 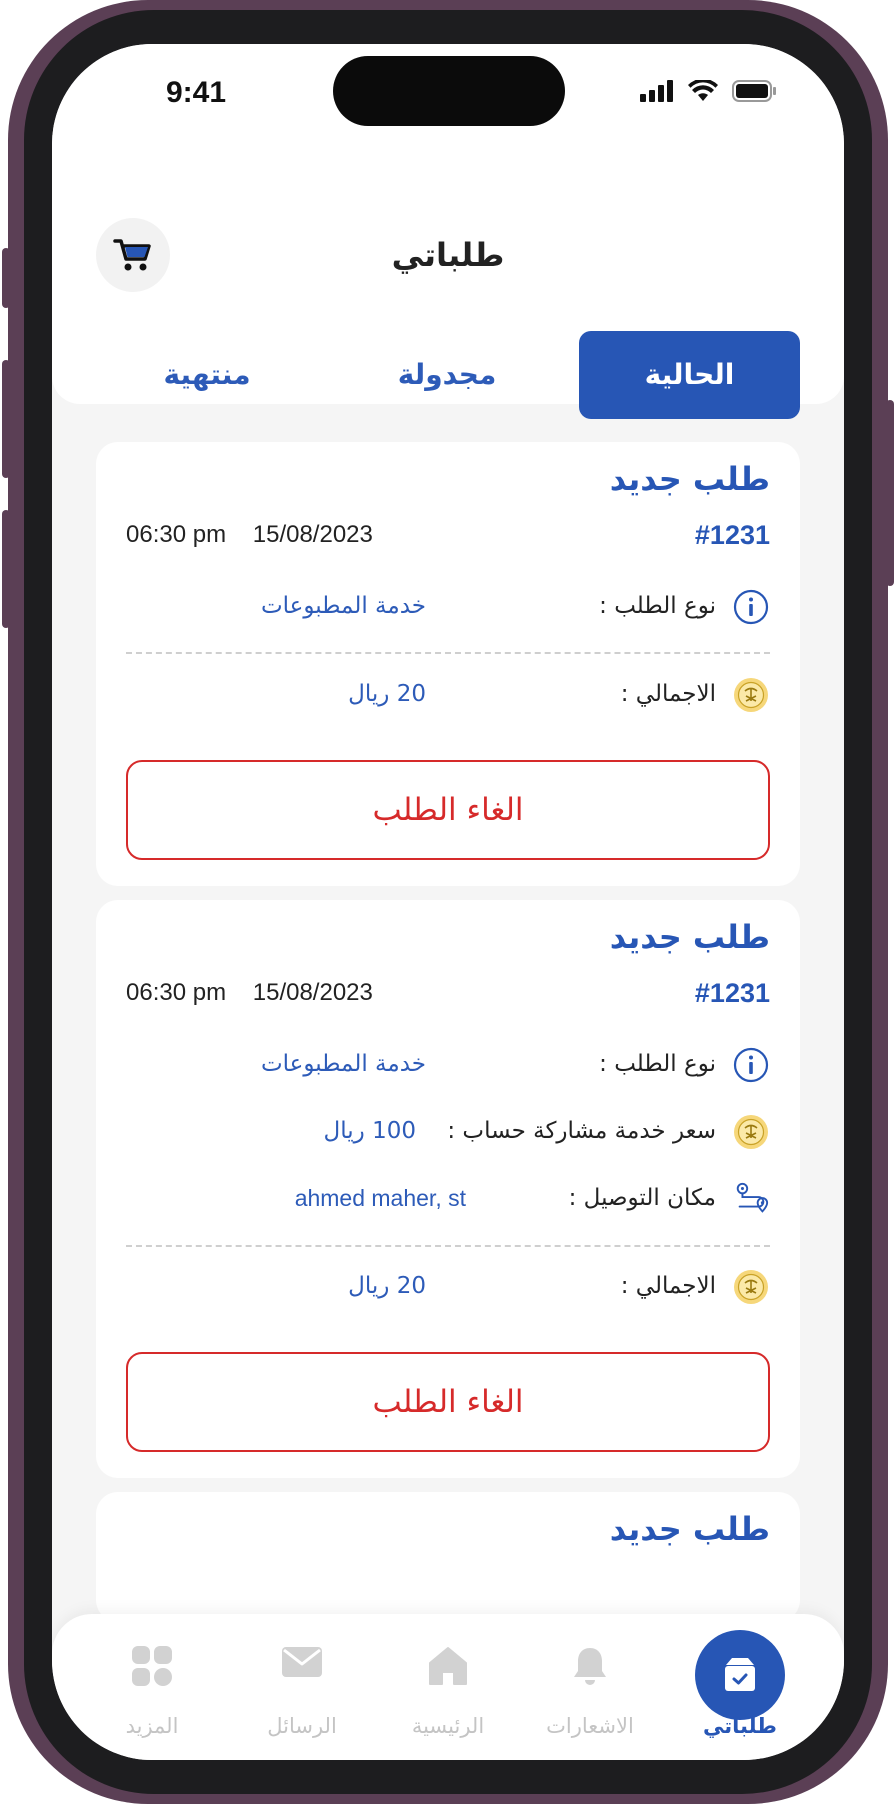 What do you see at coordinates (656, 91) in the screenshot?
I see `signal-icon` at bounding box center [656, 91].